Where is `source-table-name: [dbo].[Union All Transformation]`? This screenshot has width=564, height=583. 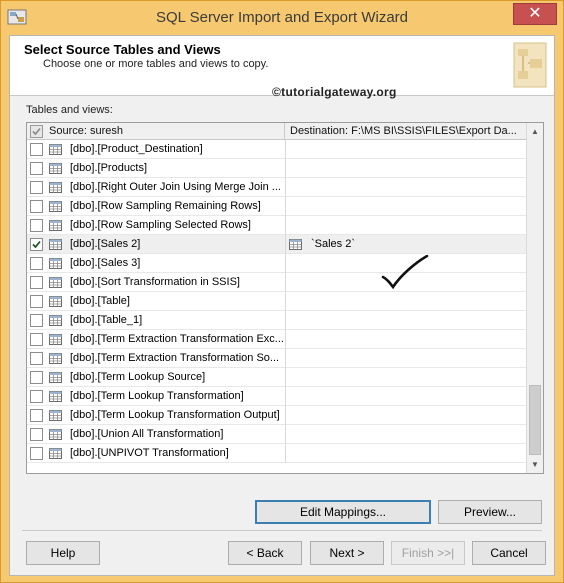 source-table-name: [dbo].[Union All Transformation] is located at coordinates (147, 434).